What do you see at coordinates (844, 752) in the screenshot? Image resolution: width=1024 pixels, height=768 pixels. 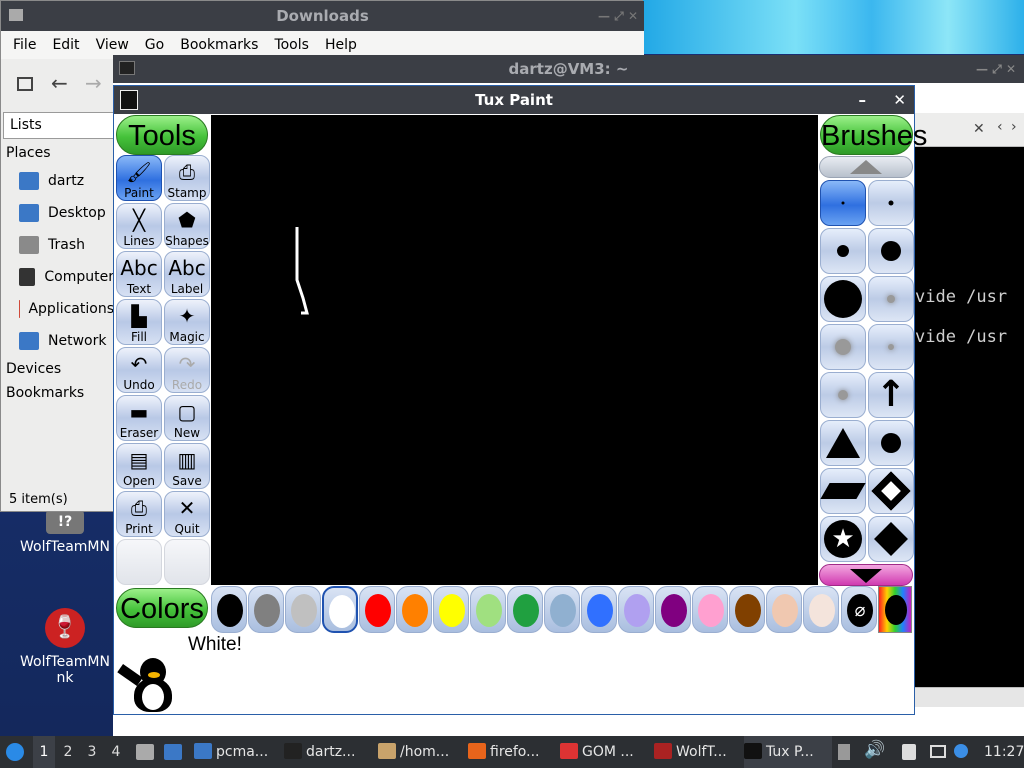 I see `notes-icon` at bounding box center [844, 752].